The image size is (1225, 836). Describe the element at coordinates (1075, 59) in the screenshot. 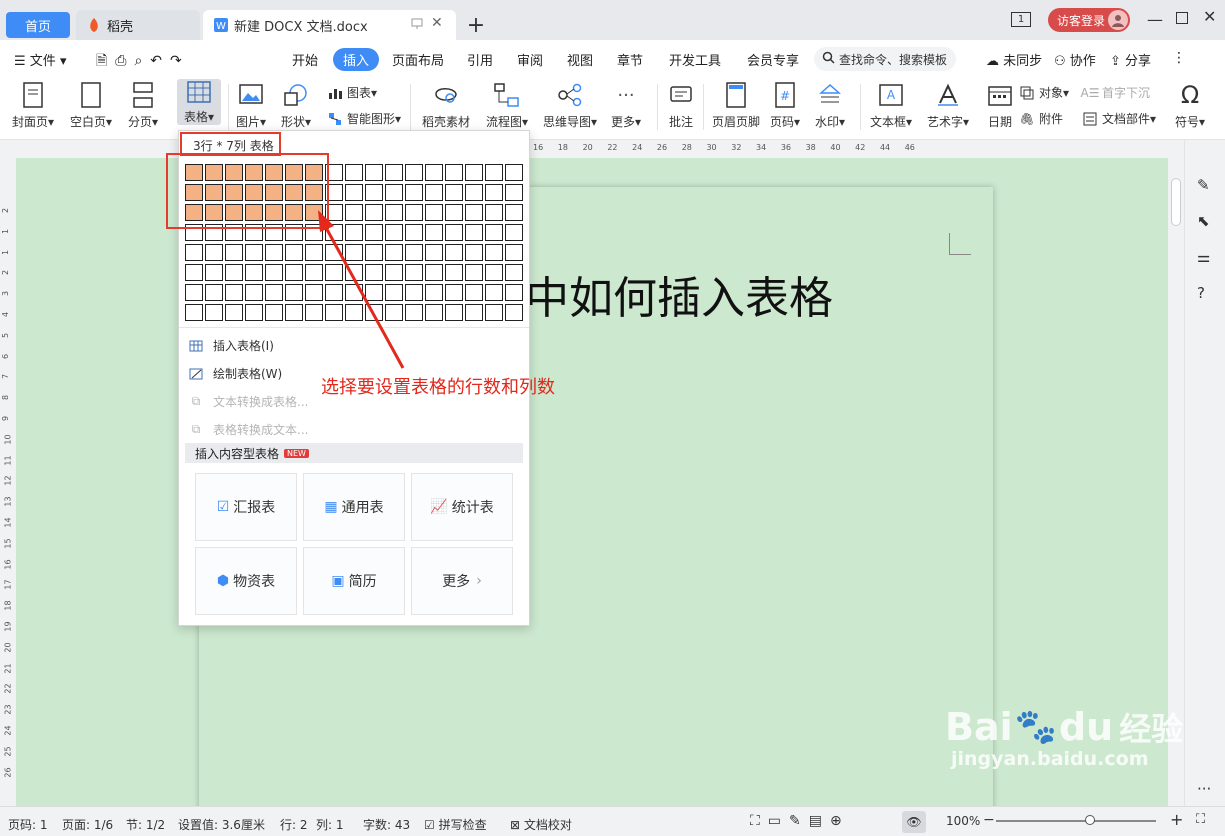

I see `collab-button: ⚇ 协作` at that location.